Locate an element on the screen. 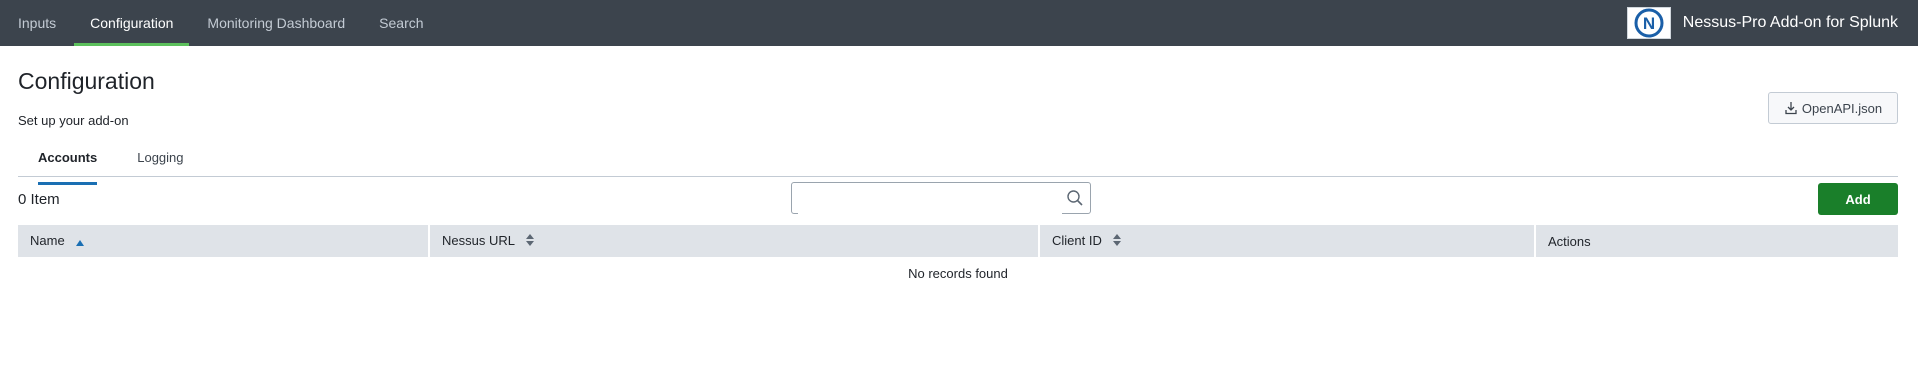 Image resolution: width=1918 pixels, height=374 pixels. tab-accounts: Accounts is located at coordinates (68, 167).